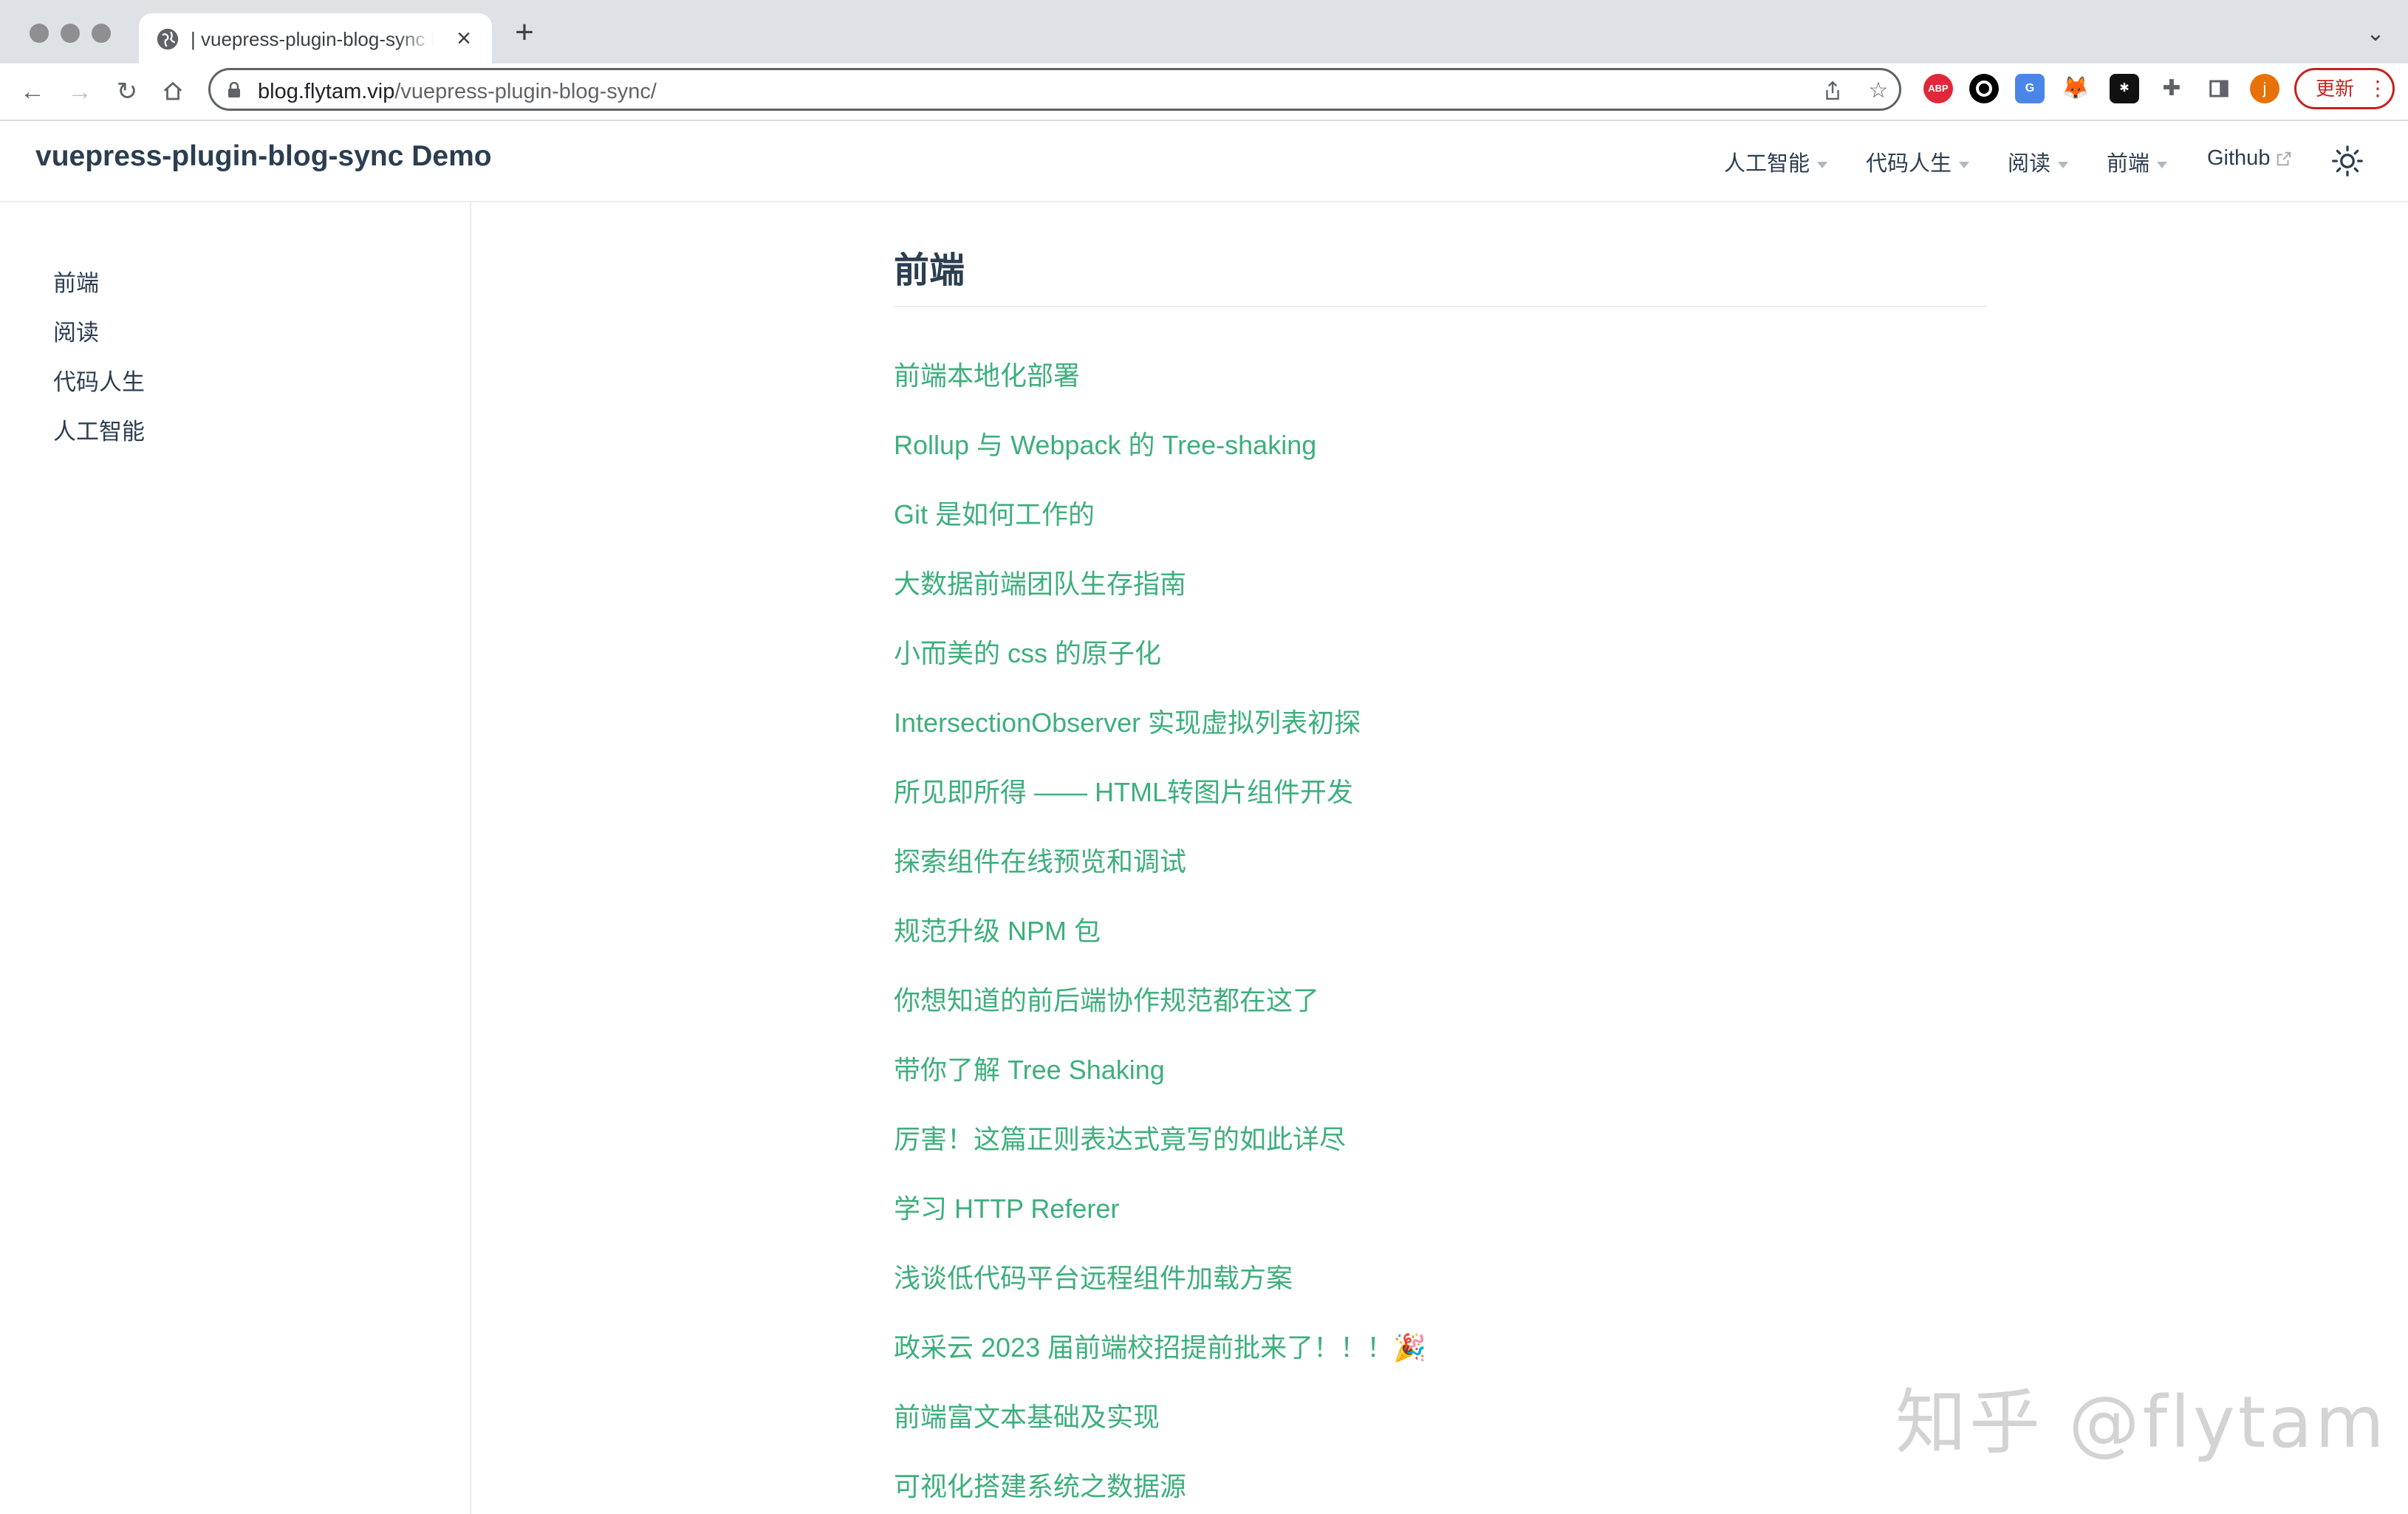 Image resolution: width=2408 pixels, height=1514 pixels. What do you see at coordinates (1160, 1345) in the screenshot?
I see `article-link: 政采云 2023 届前端校招提前批来了！！！🎉` at bounding box center [1160, 1345].